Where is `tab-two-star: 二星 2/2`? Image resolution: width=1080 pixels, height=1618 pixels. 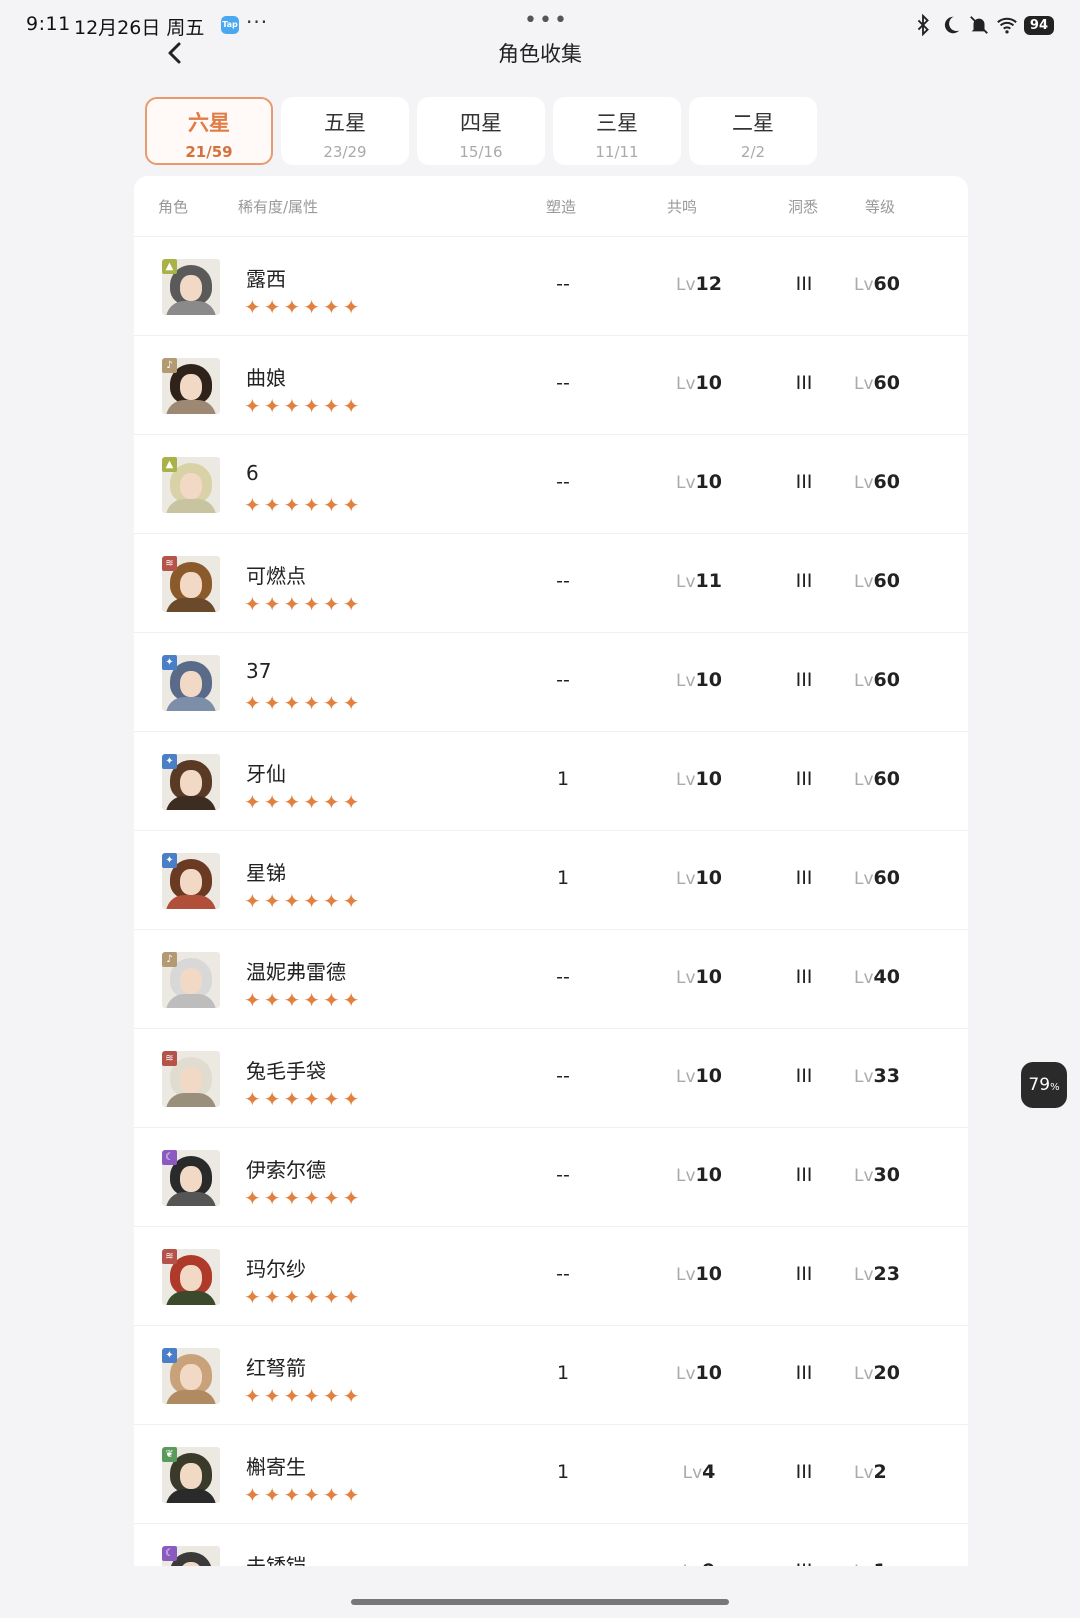 tab-two-star: 二星 2/2 is located at coordinates (753, 131).